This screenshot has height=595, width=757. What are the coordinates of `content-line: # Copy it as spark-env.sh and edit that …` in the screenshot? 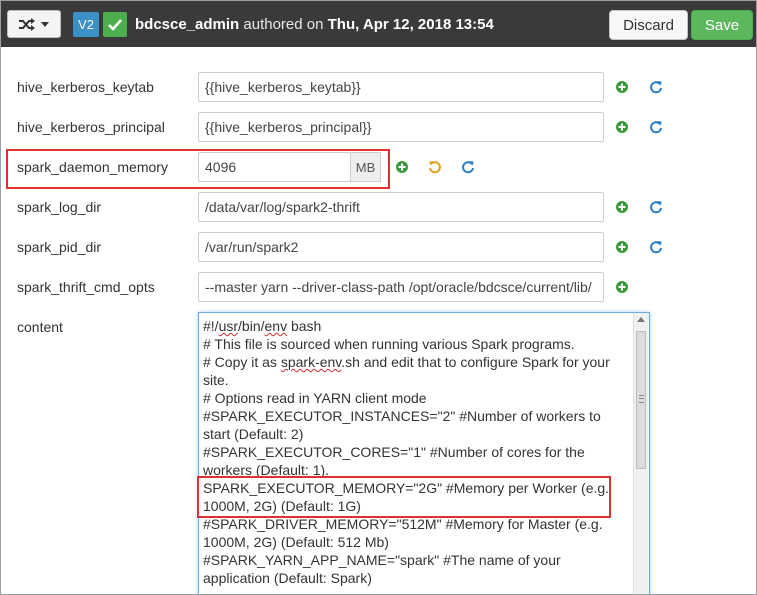 It's located at (406, 371).